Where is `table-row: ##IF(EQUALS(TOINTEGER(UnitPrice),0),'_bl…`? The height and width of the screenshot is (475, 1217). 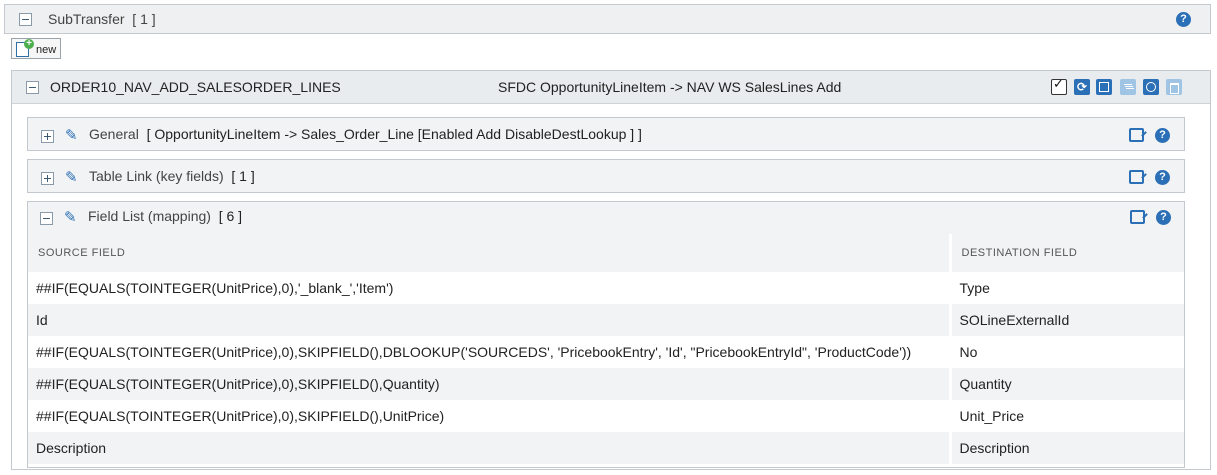 table-row: ##IF(EQUALS(TOINTEGER(UnitPrice),0),'_bl… is located at coordinates (606, 288).